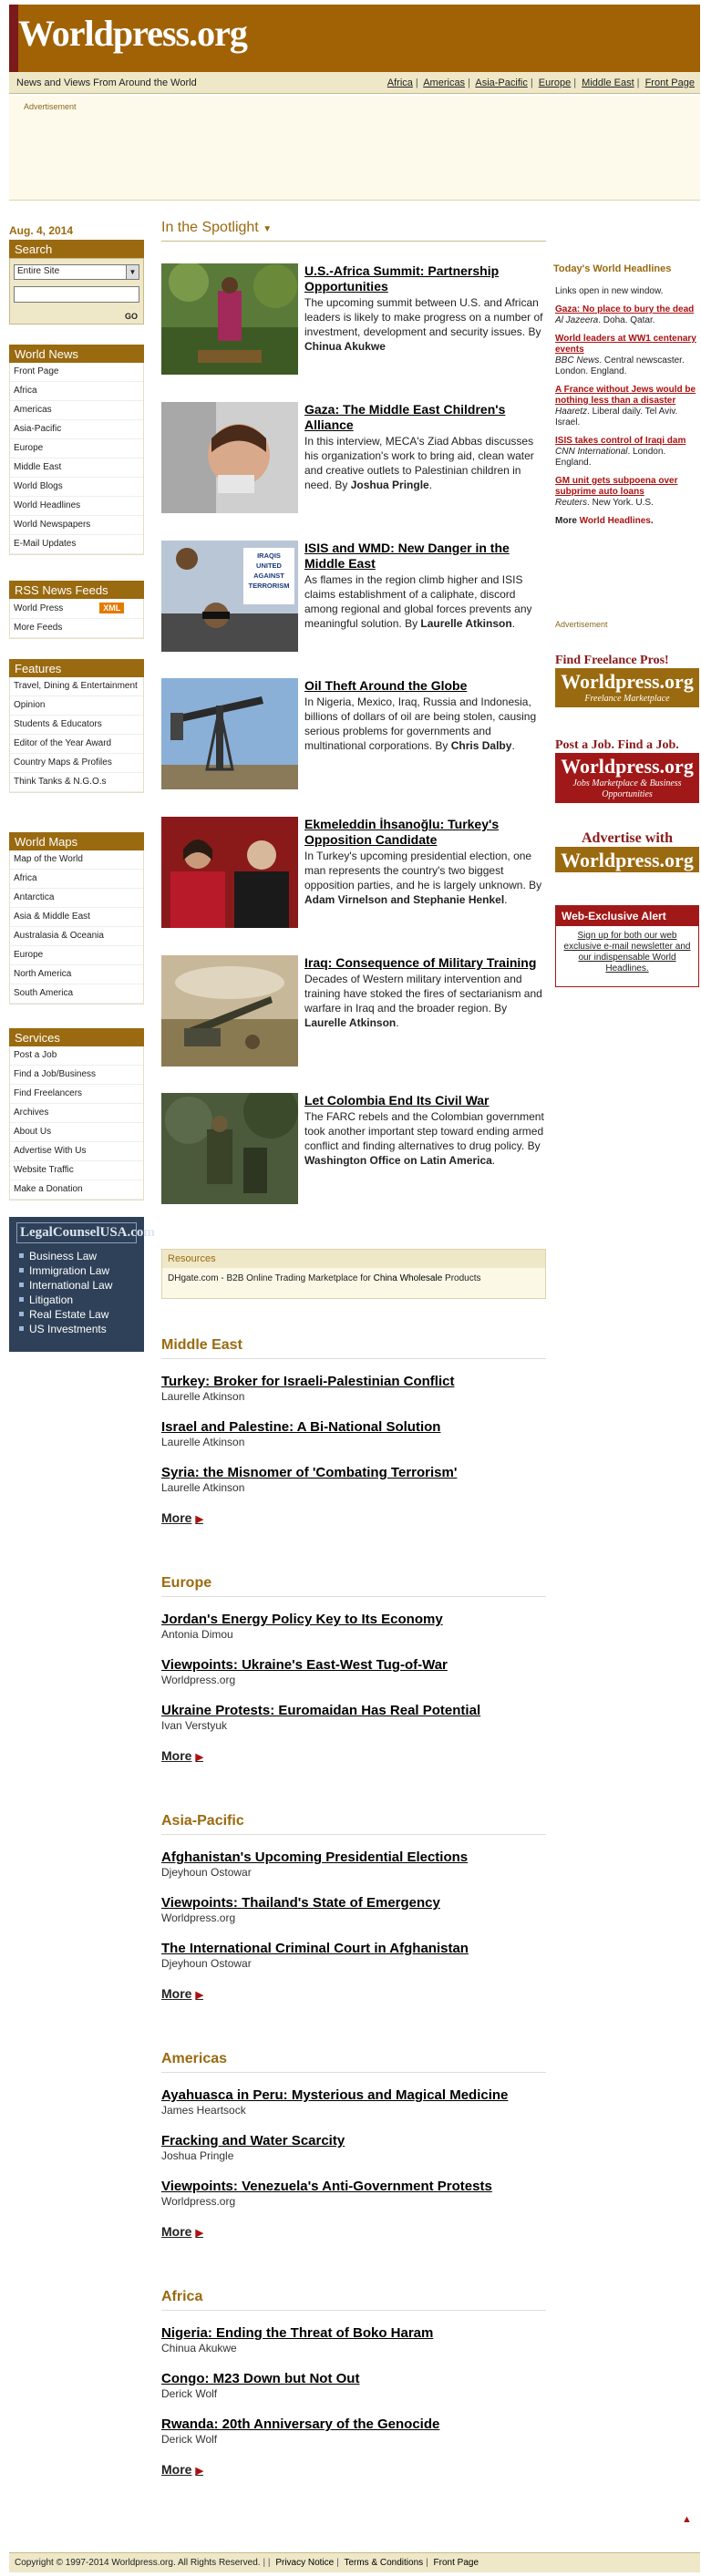  Describe the element at coordinates (229, 872) in the screenshot. I see `story-photo-candidate` at that location.